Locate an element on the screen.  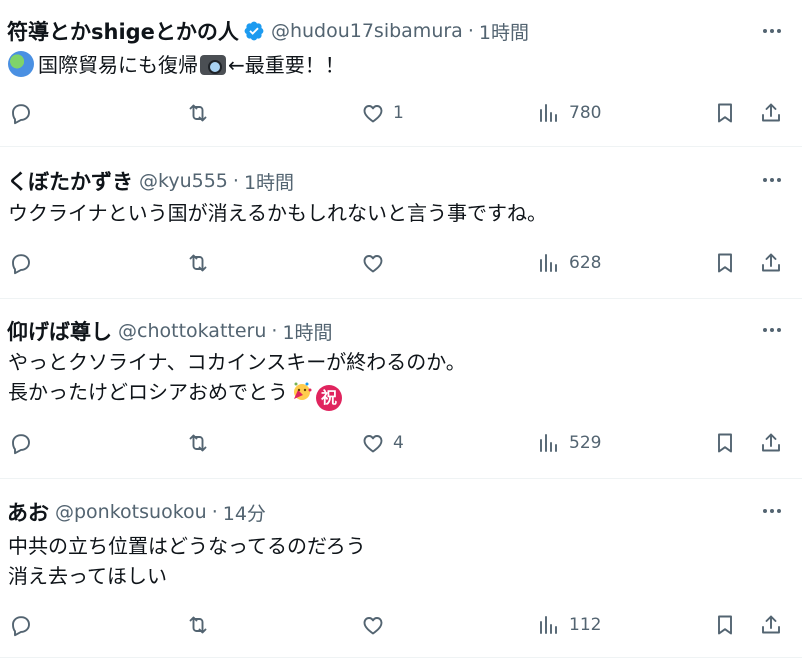
globe-emoji is located at coordinates (21, 64).